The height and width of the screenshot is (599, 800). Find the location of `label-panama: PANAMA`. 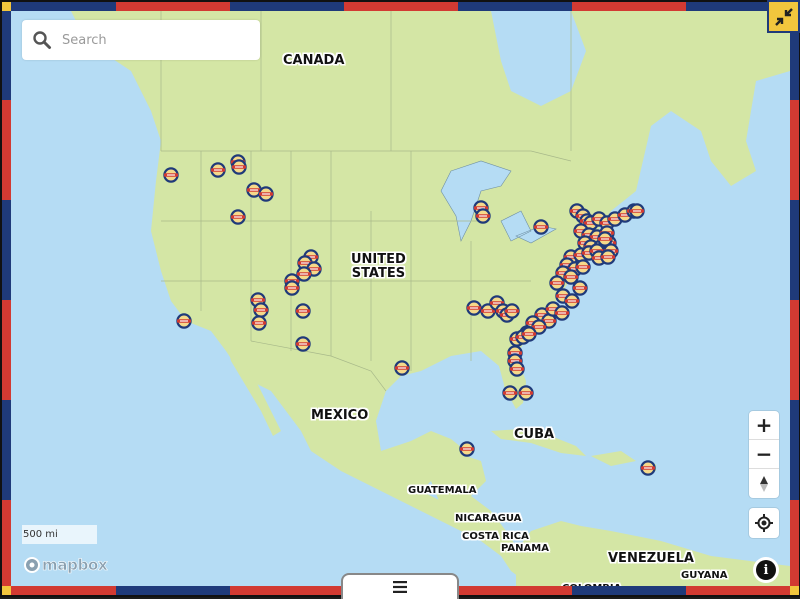

label-panama: PANAMA is located at coordinates (525, 548).